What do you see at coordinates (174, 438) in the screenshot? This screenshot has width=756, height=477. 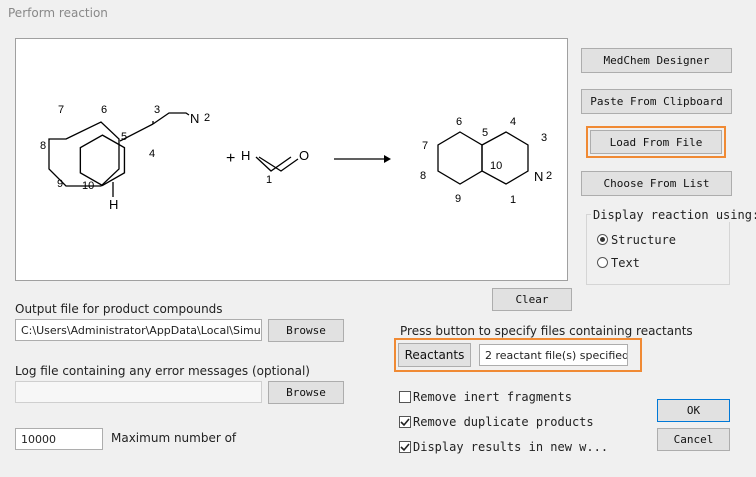 I see `max-number-label: Maximum number of` at bounding box center [174, 438].